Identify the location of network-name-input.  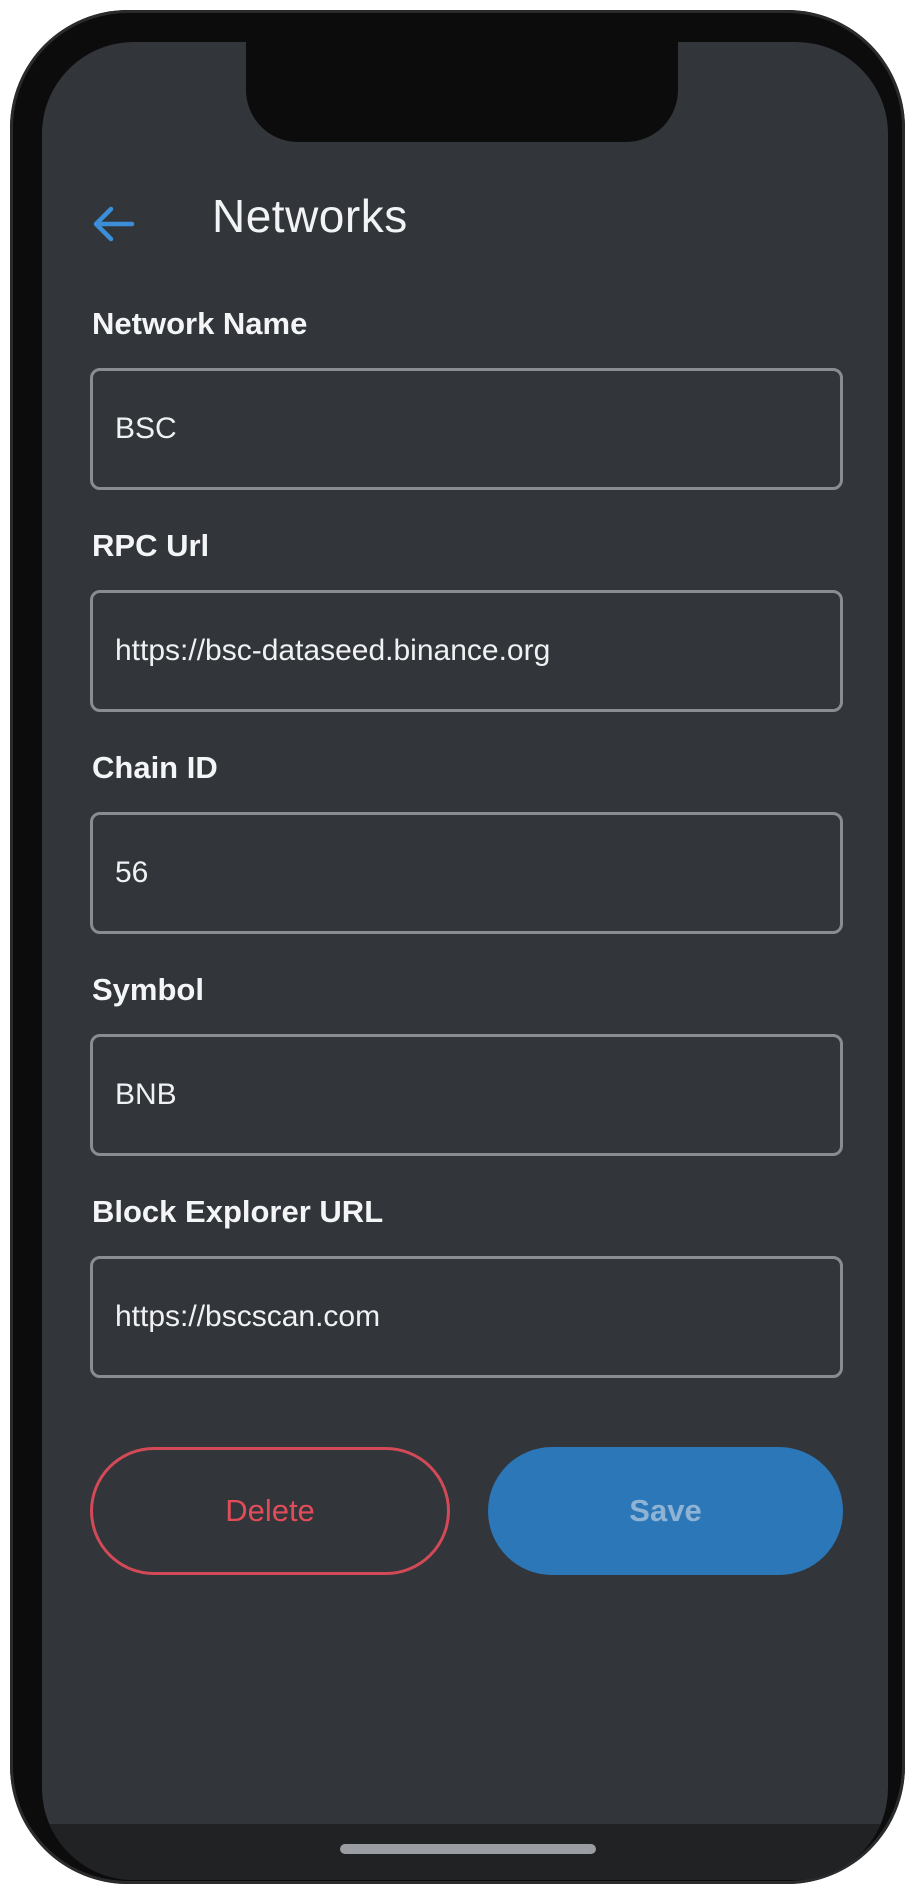
(466, 429).